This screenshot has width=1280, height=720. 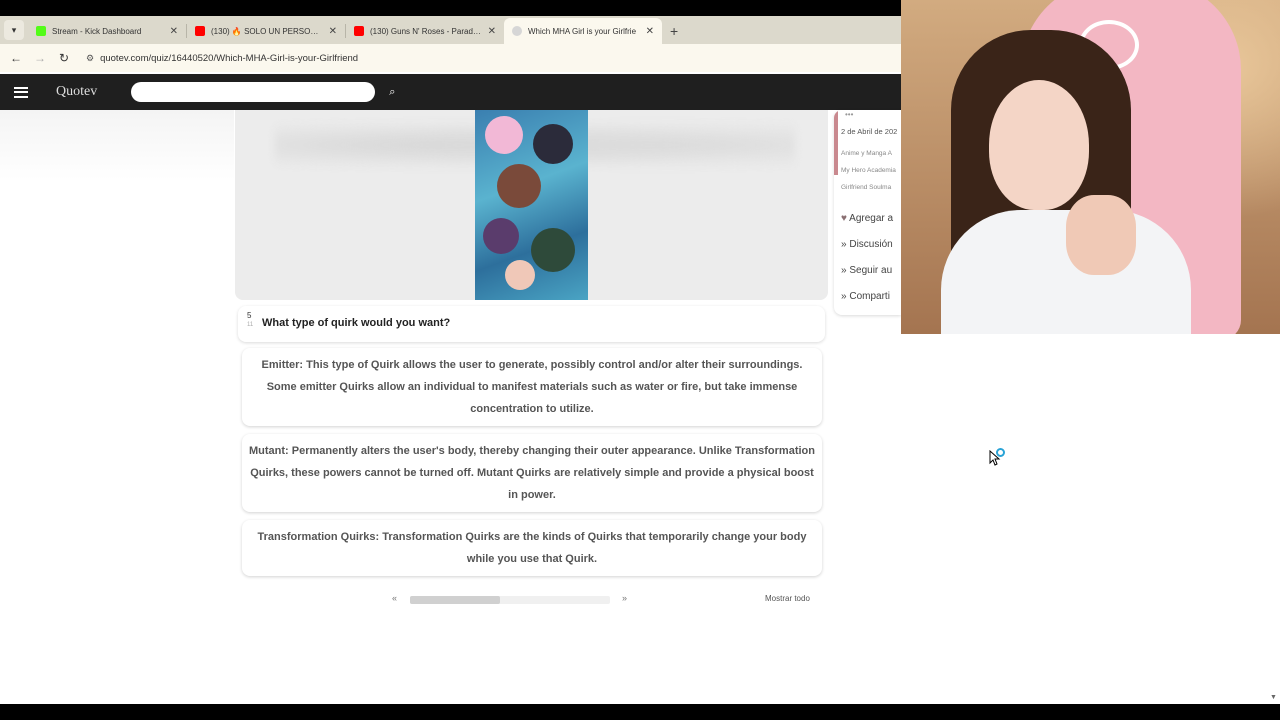 I want to click on tab-title: (130) Guns N' Roses - Paradise, so click(x=426, y=31).